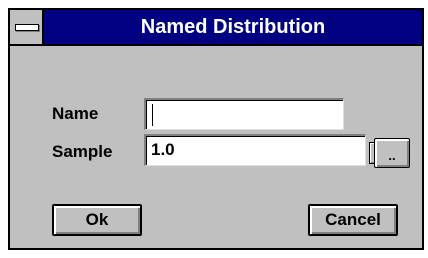 The width and height of the screenshot is (428, 258). I want to click on system-menu-button, so click(27, 27).